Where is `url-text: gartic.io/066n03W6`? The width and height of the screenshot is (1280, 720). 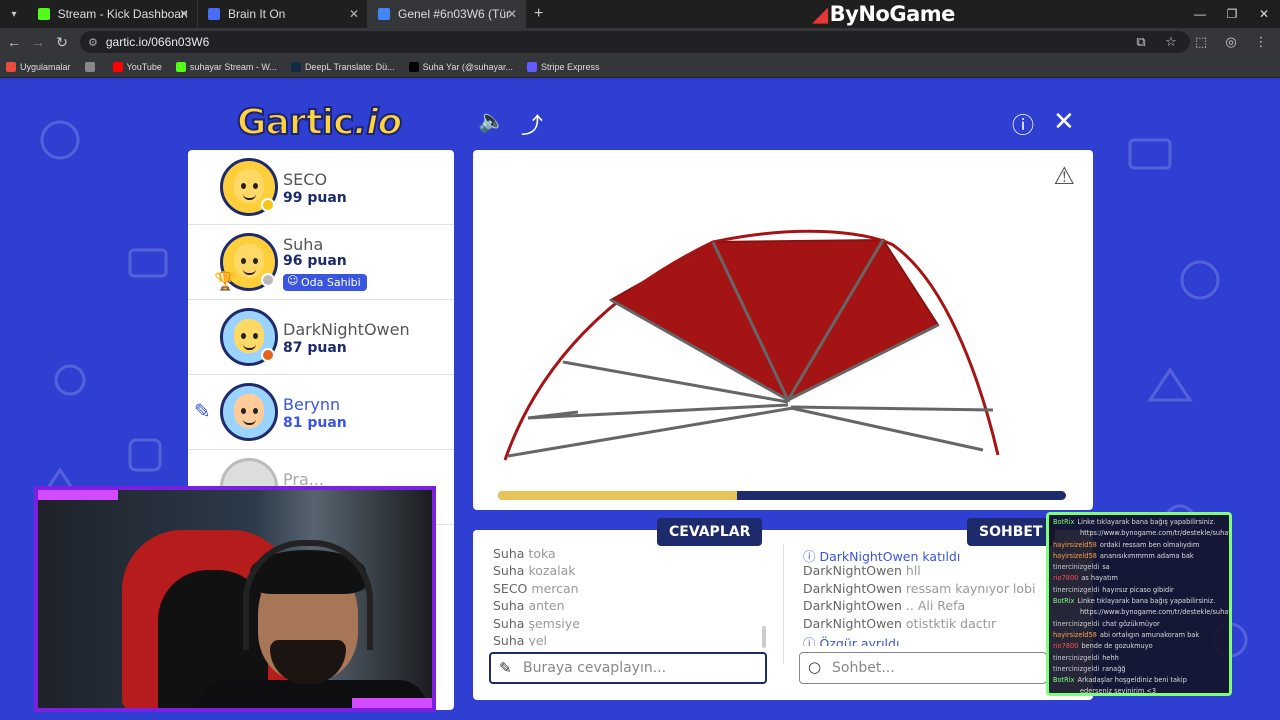
url-text: gartic.io/066n03W6 is located at coordinates (157, 42).